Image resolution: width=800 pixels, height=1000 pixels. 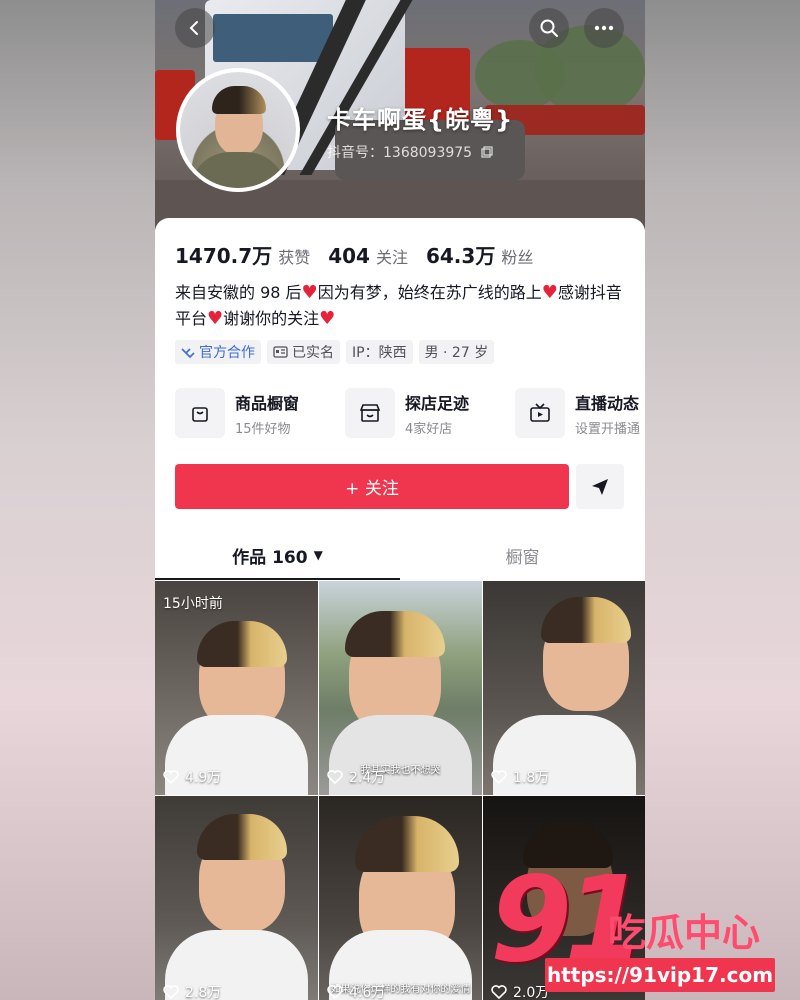 What do you see at coordinates (684, 933) in the screenshot?
I see `watermark-logo-text: 吃瓜中心` at bounding box center [684, 933].